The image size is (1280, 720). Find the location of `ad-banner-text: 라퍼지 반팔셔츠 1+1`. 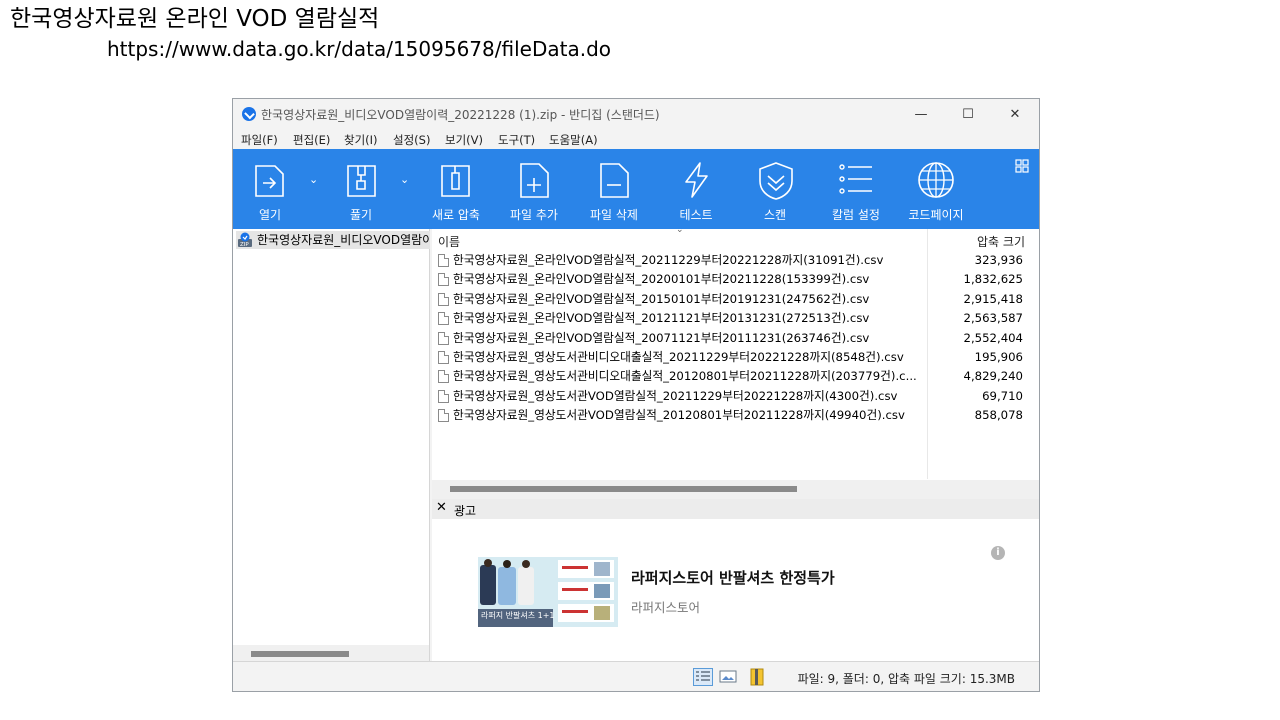

ad-banner-text: 라퍼지 반팔셔츠 1+1 is located at coordinates (518, 615).